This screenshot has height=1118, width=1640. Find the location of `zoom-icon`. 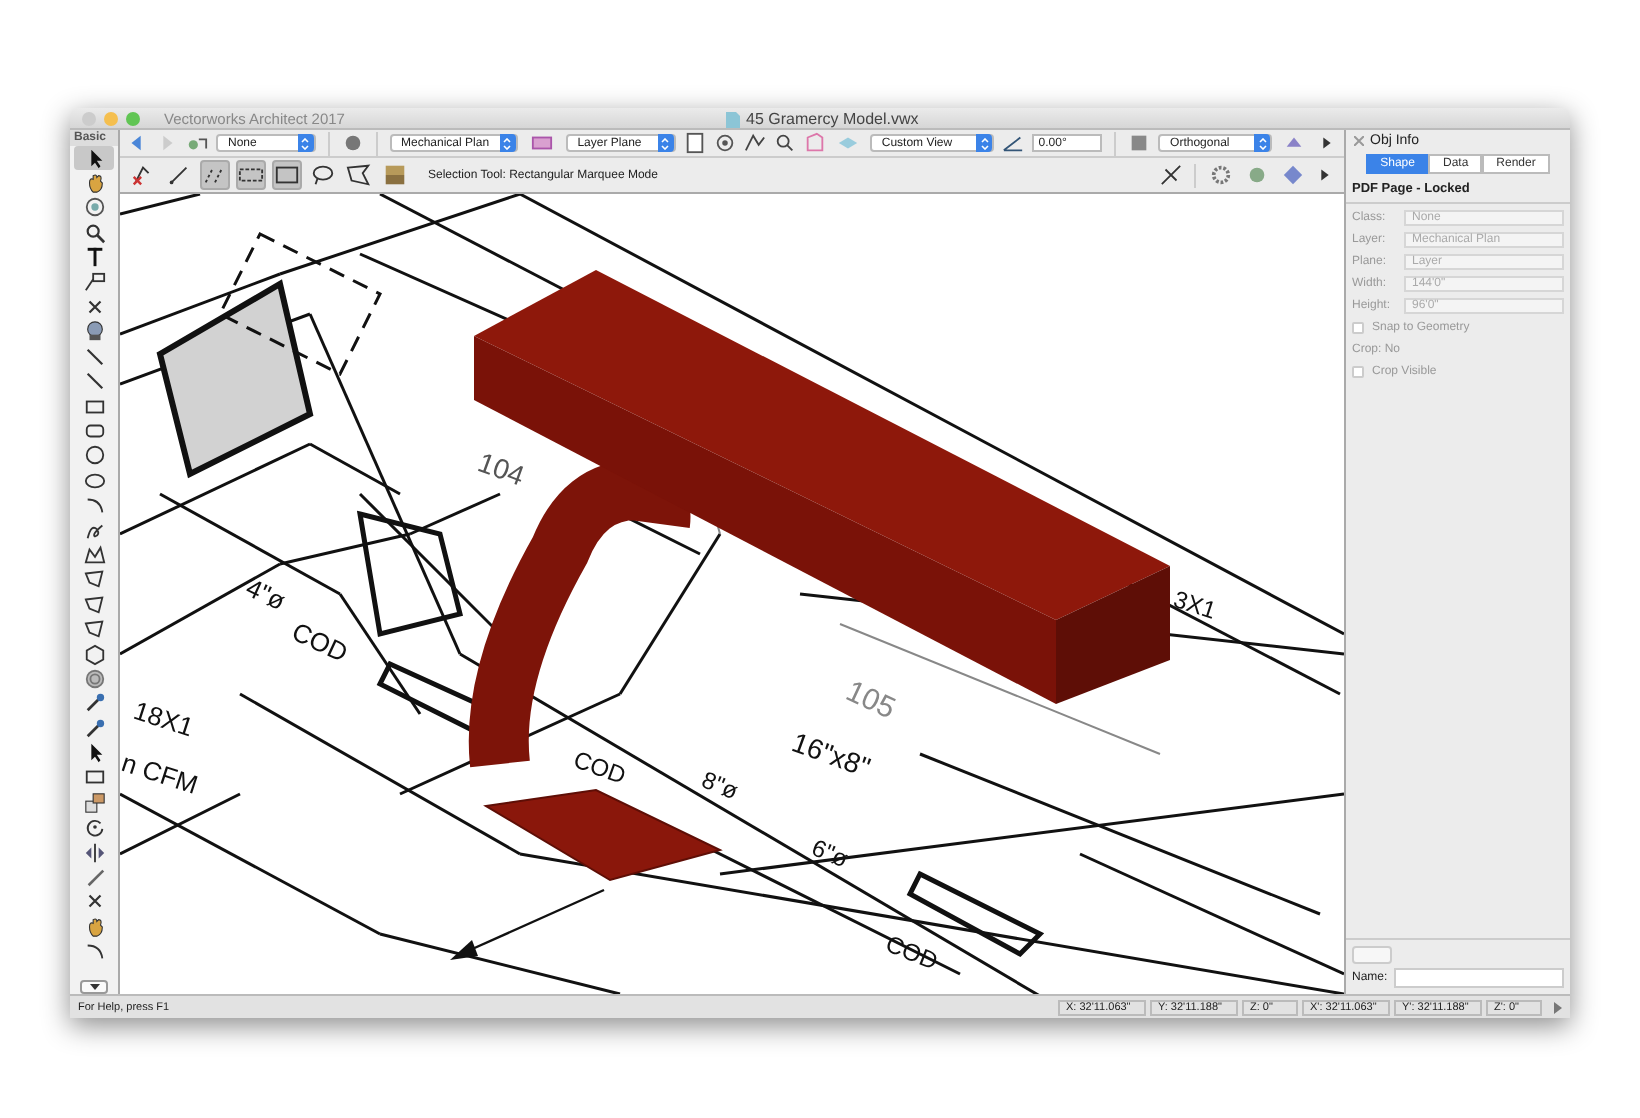

zoom-icon is located at coordinates (784, 143).